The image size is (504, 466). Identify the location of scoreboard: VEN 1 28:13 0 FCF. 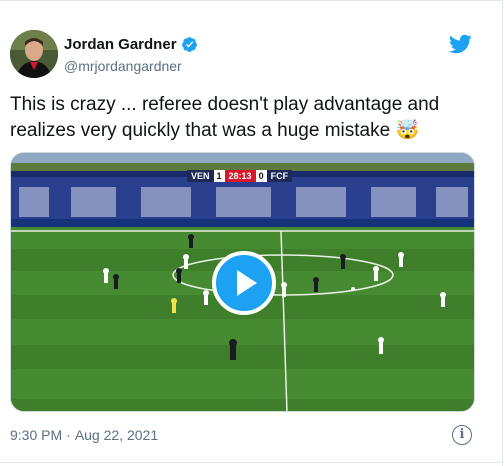
(240, 176).